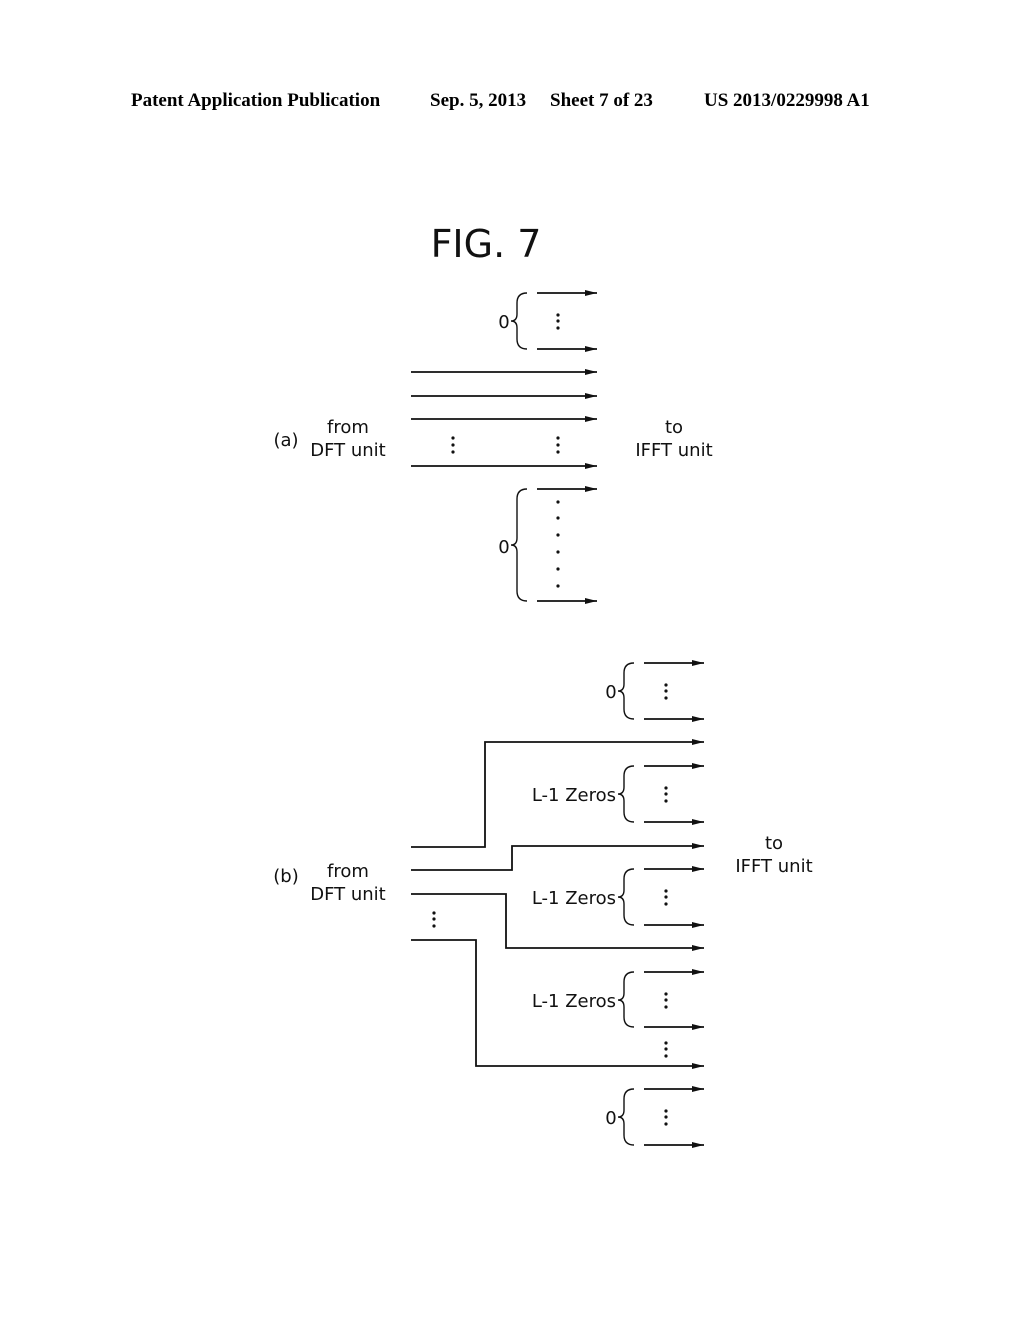 The image size is (1024, 1320). Describe the element at coordinates (348, 450) in the screenshot. I see `a-source-line2: DFT unit` at that location.